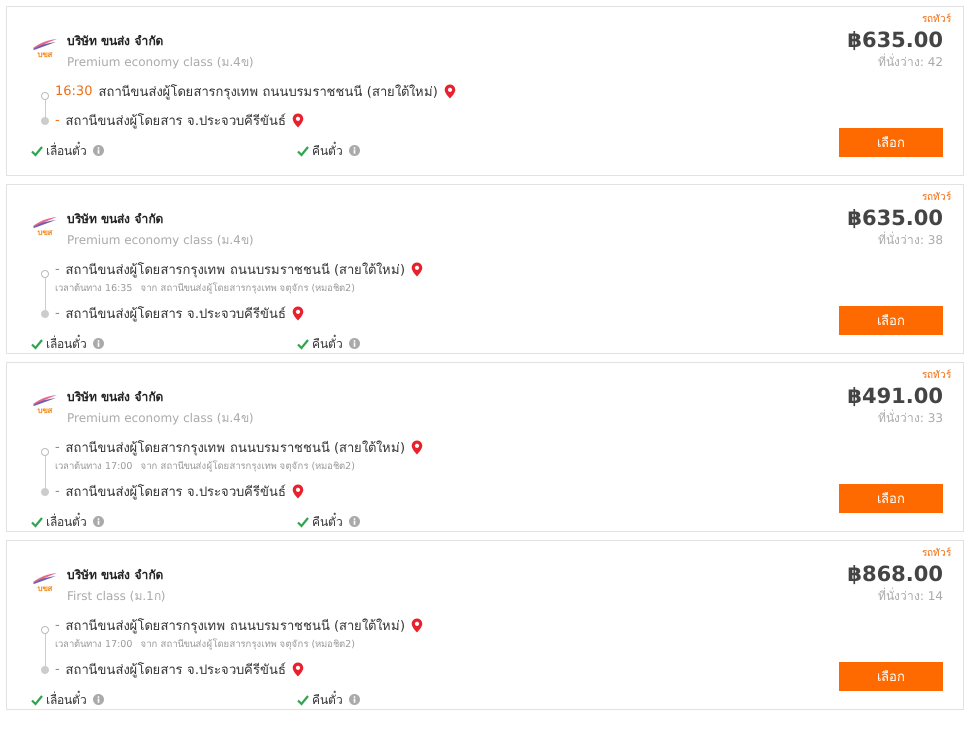 The width and height of the screenshot is (968, 752). What do you see at coordinates (895, 396) in the screenshot?
I see `price: ฿491.00` at bounding box center [895, 396].